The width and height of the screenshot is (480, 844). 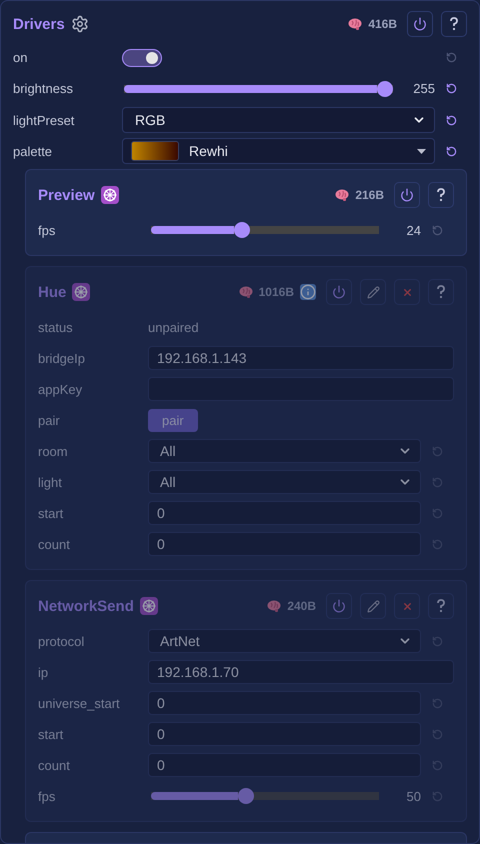 I want to click on section-title: Hue, so click(x=52, y=292).